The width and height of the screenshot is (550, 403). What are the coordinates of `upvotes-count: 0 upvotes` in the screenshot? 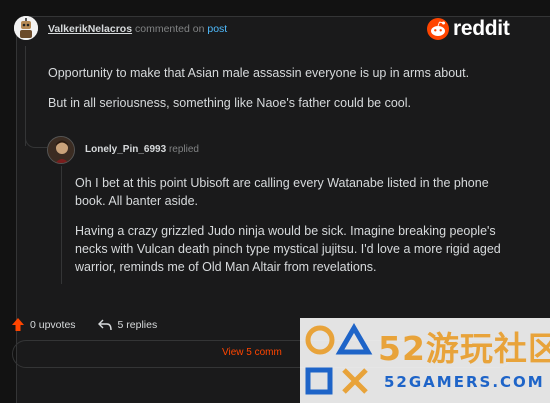 It's located at (53, 324).